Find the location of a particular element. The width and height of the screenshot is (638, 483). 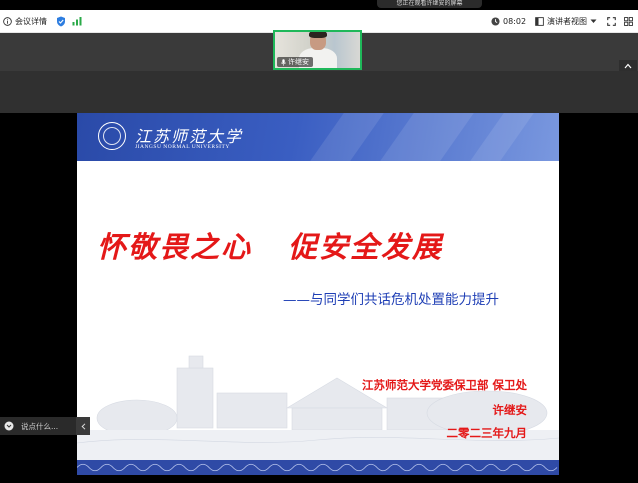

slide-header: 江苏师范大学 JIANGSU NORMAL UNIVERSITY is located at coordinates (318, 137).